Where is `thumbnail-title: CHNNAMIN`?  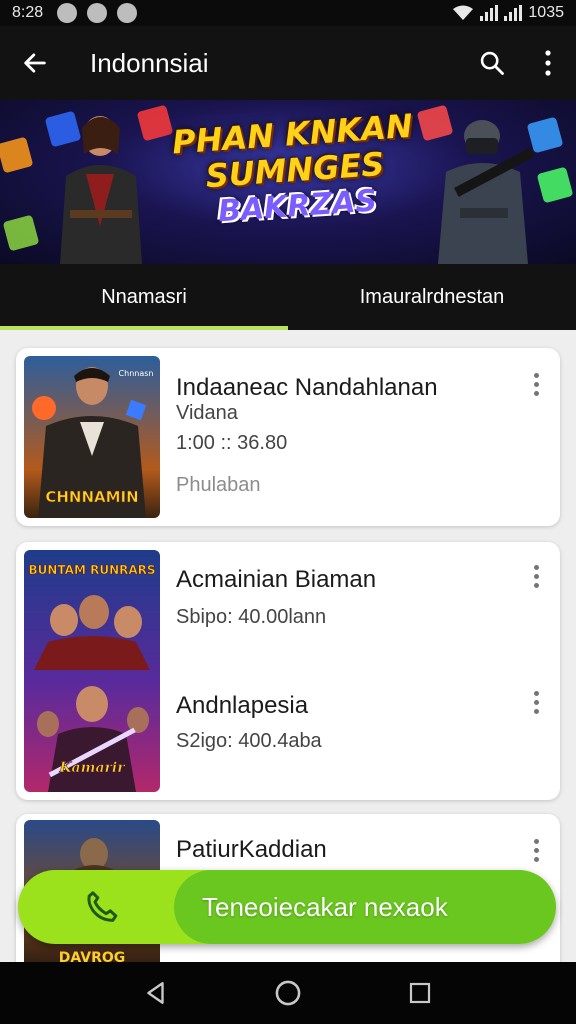 thumbnail-title: CHNNAMIN is located at coordinates (91, 497).